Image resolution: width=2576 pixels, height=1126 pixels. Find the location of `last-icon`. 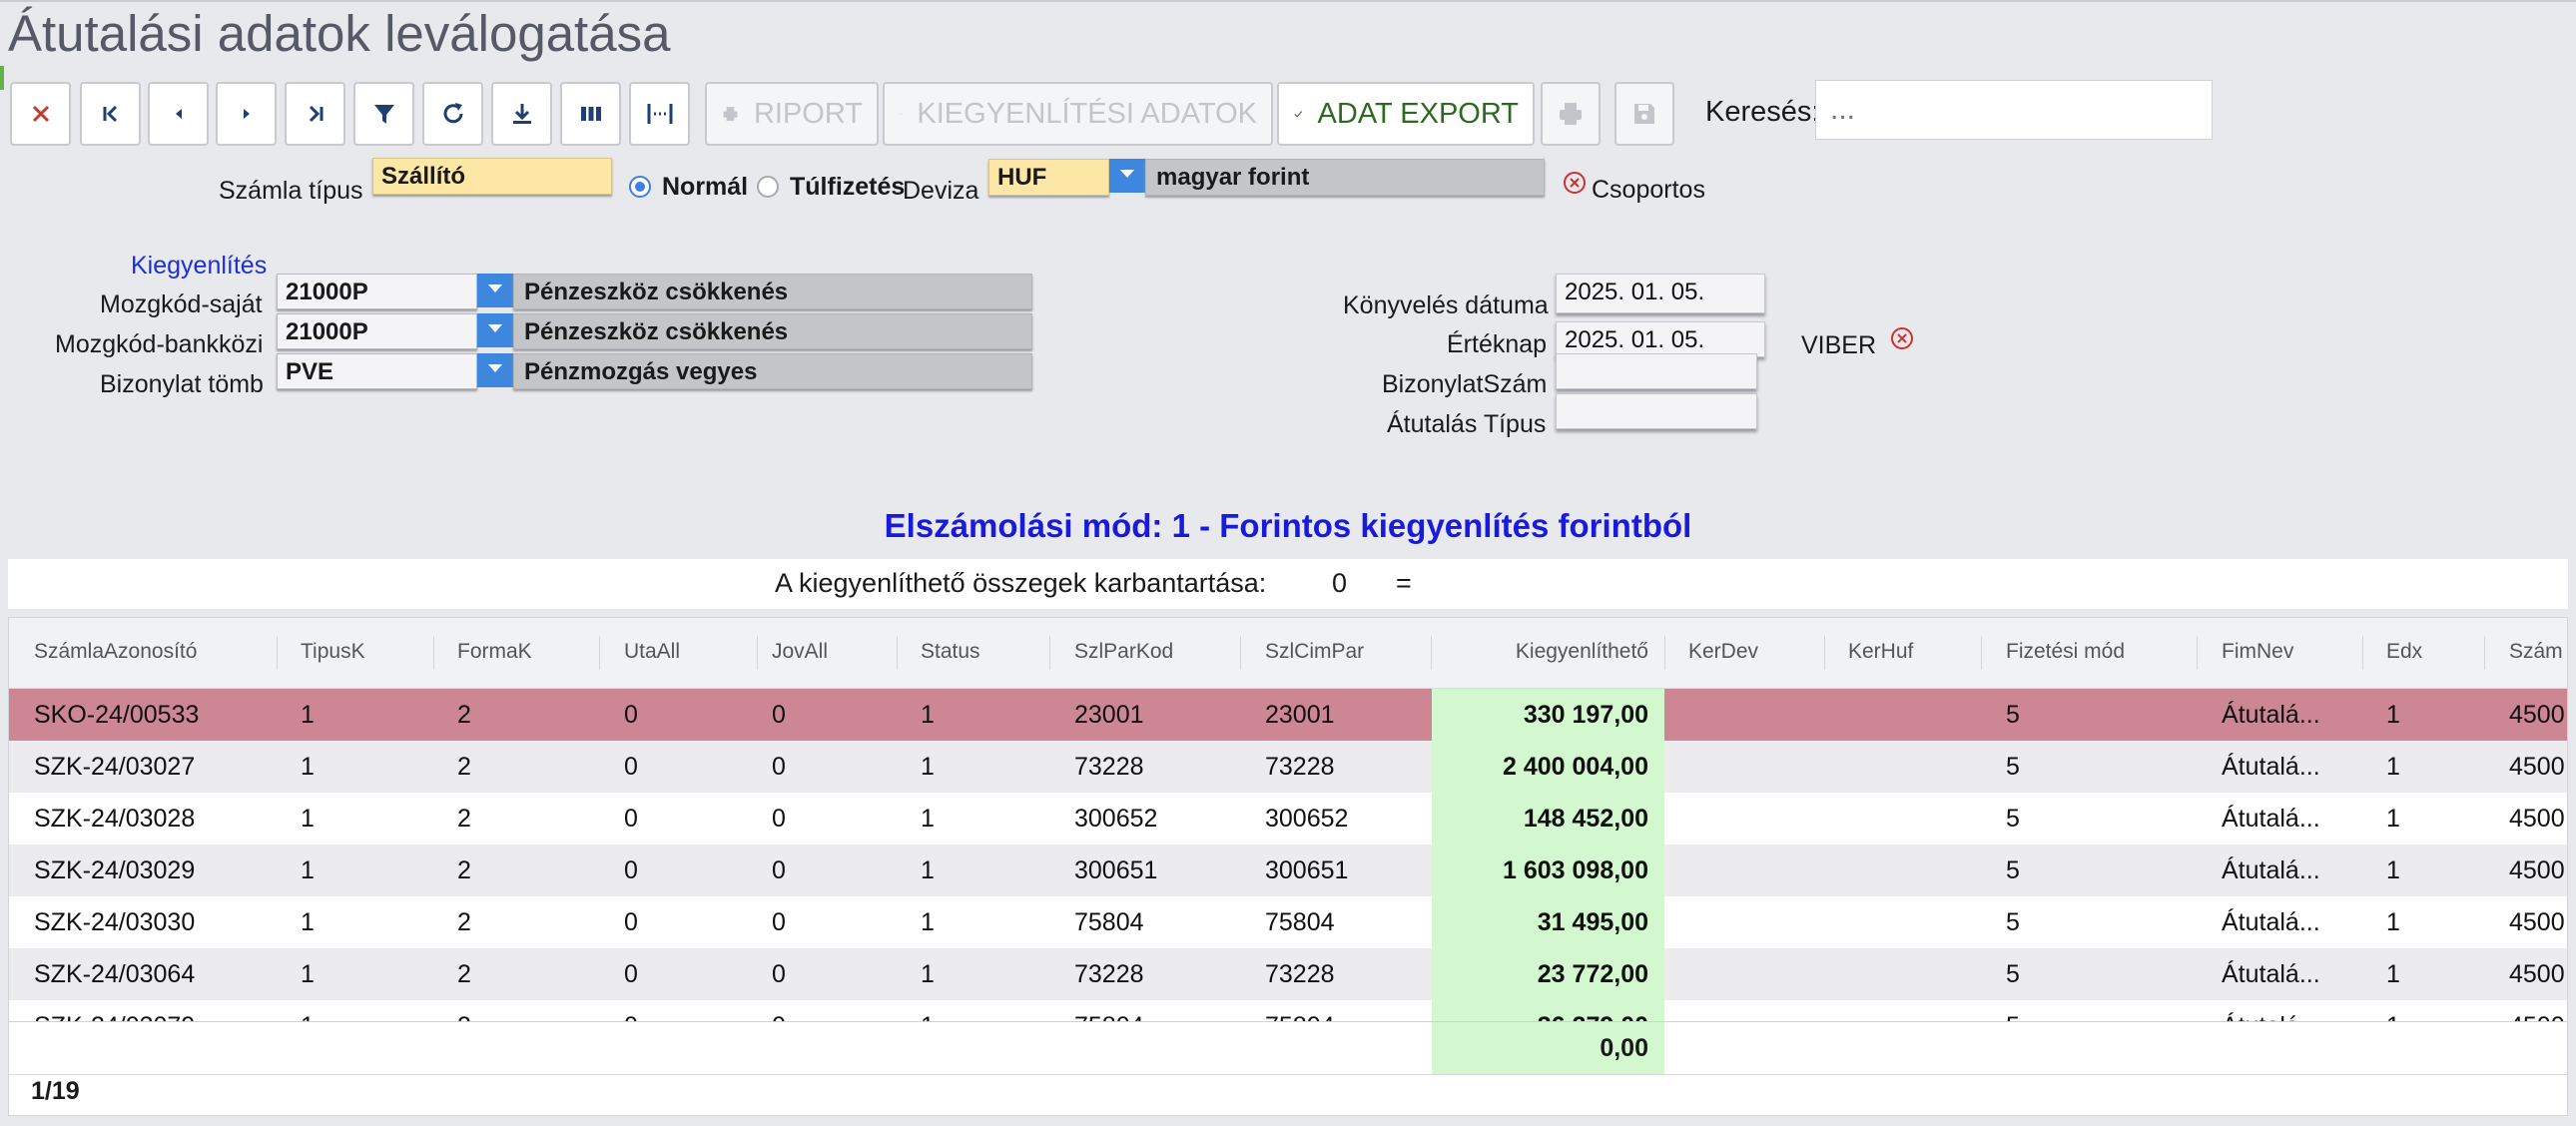

last-icon is located at coordinates (315, 114).